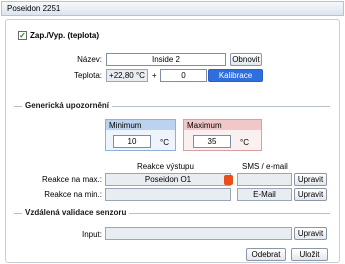  I want to click on plus-sign: +, so click(154, 75).